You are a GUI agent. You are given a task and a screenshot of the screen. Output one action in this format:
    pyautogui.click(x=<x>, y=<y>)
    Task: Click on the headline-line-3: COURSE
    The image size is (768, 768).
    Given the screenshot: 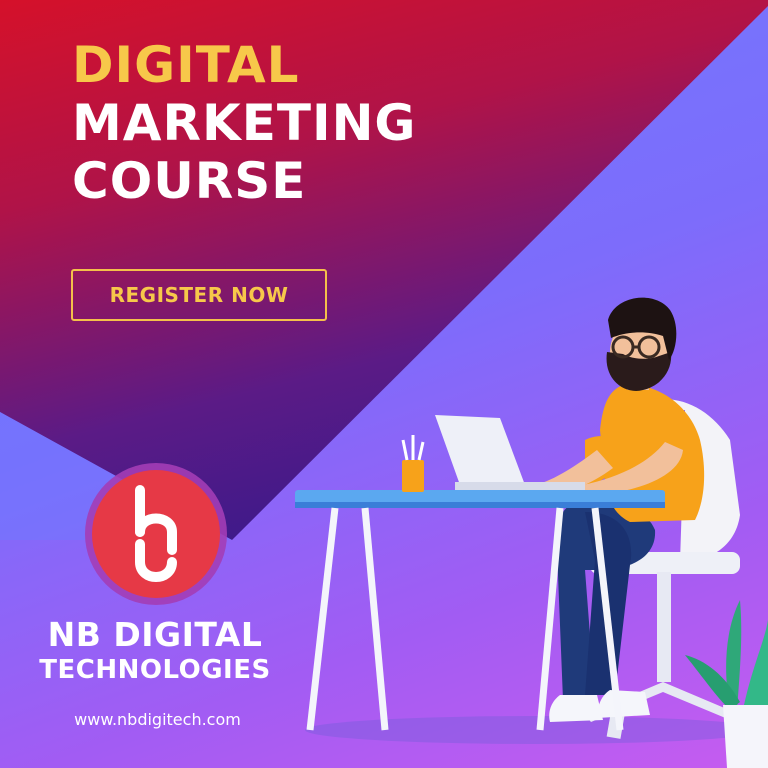 What is the action you would take?
    pyautogui.click(x=189, y=181)
    